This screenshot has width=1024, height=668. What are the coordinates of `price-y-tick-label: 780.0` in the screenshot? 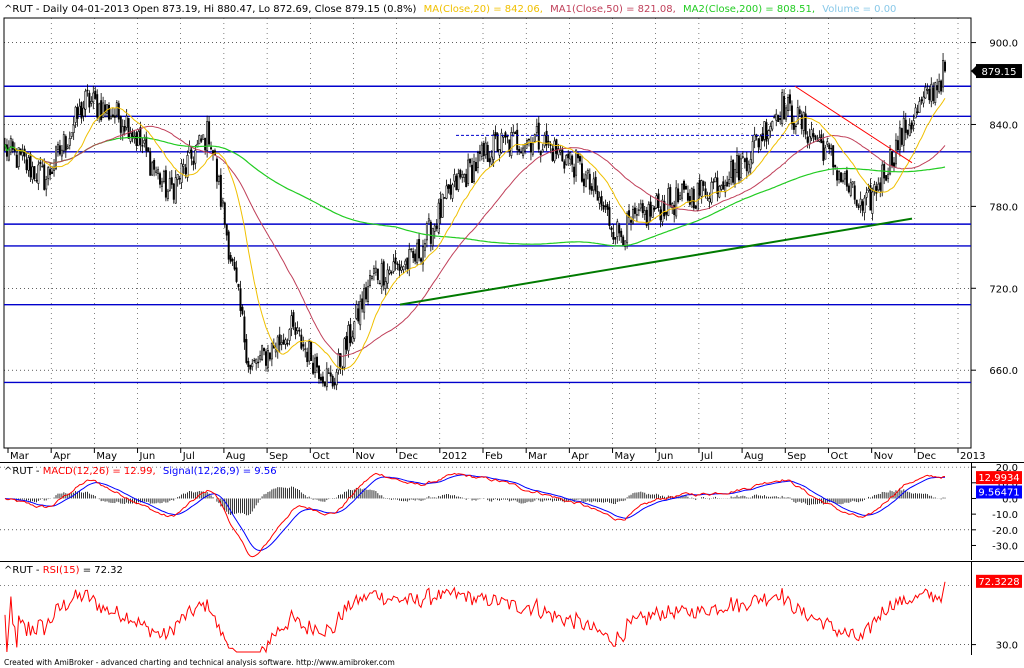 It's located at (1003, 207).